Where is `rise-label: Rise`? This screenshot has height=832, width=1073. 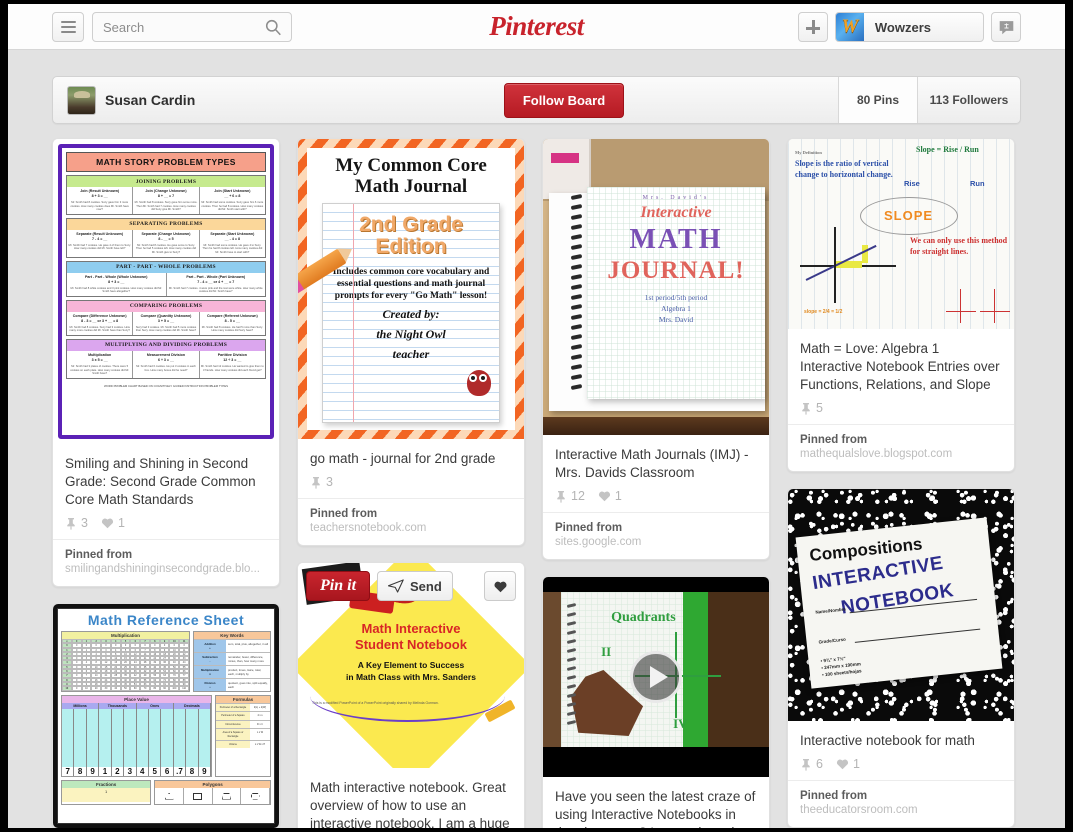 rise-label: Rise is located at coordinates (912, 183).